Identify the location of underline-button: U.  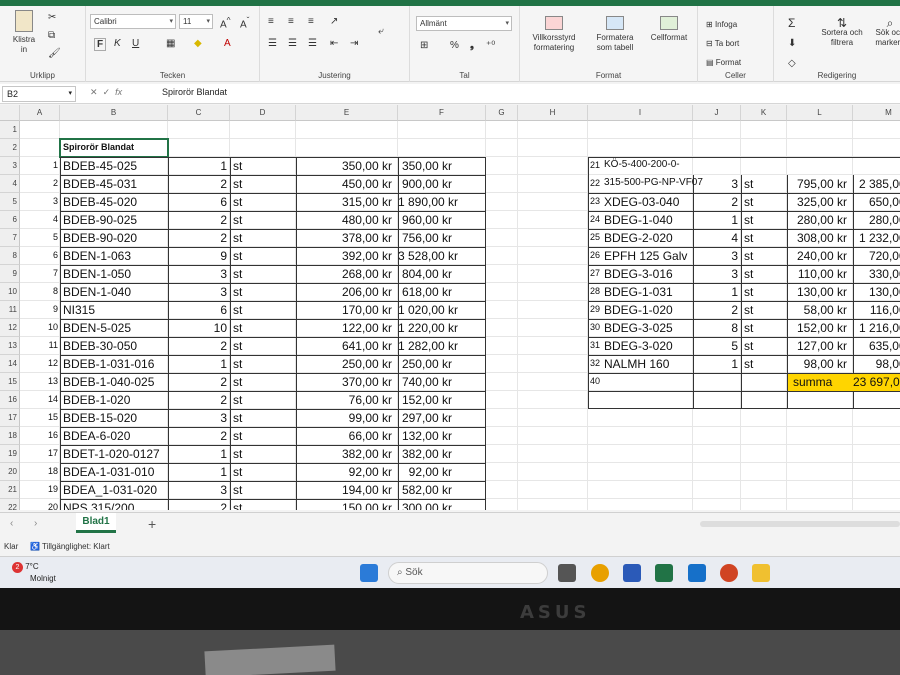
(135, 43).